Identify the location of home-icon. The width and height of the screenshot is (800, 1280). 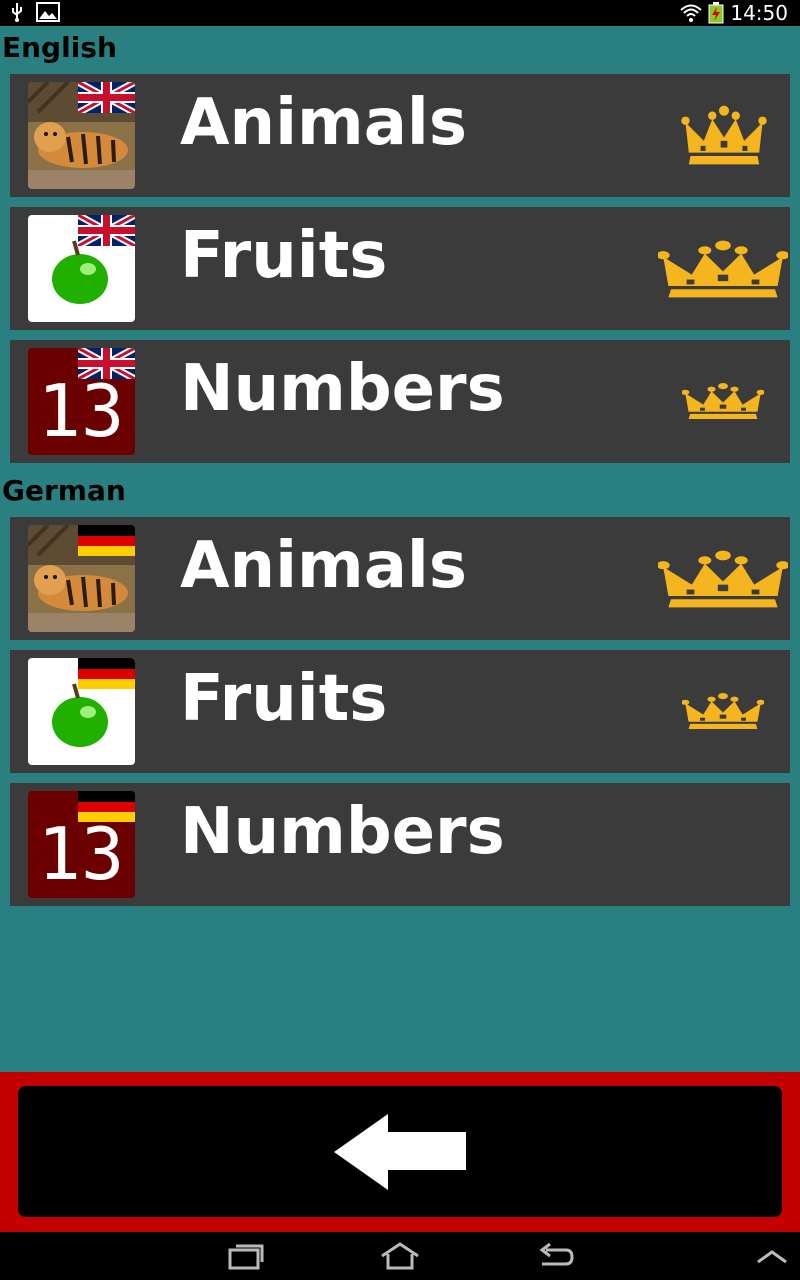
(400, 1256).